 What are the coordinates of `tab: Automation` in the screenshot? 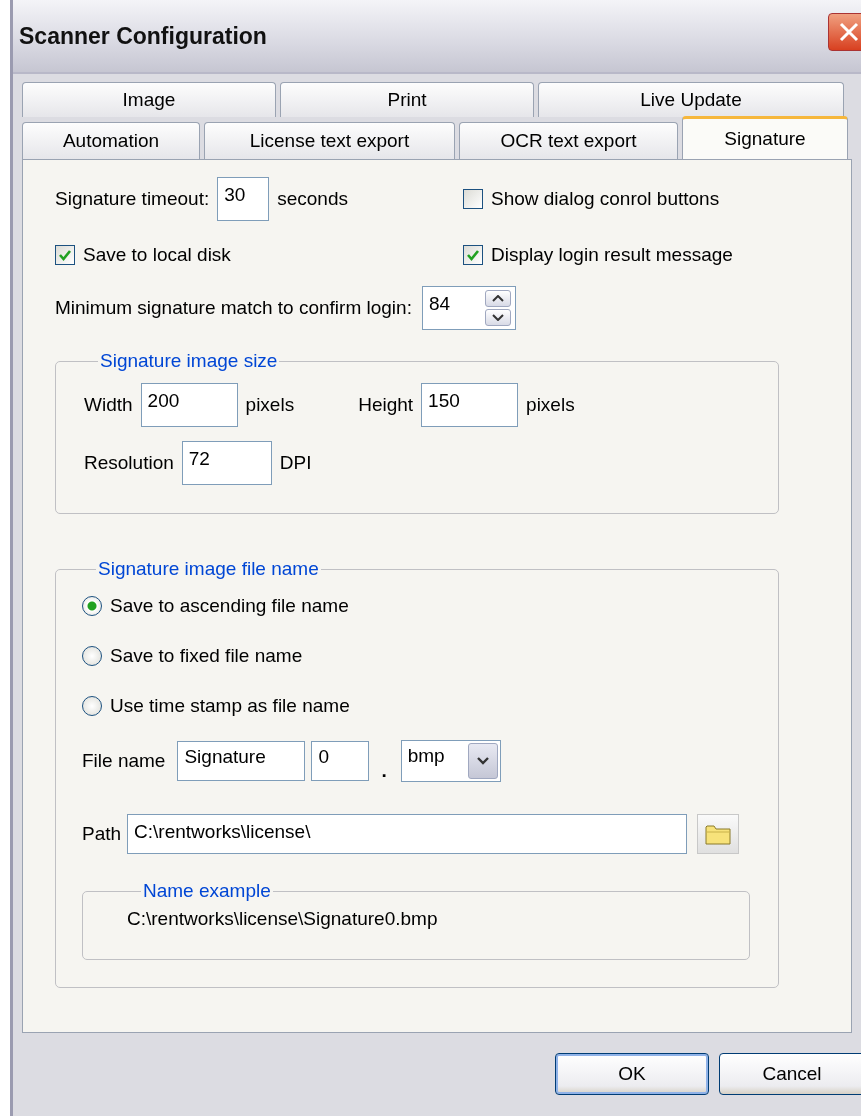 It's located at (111, 140).